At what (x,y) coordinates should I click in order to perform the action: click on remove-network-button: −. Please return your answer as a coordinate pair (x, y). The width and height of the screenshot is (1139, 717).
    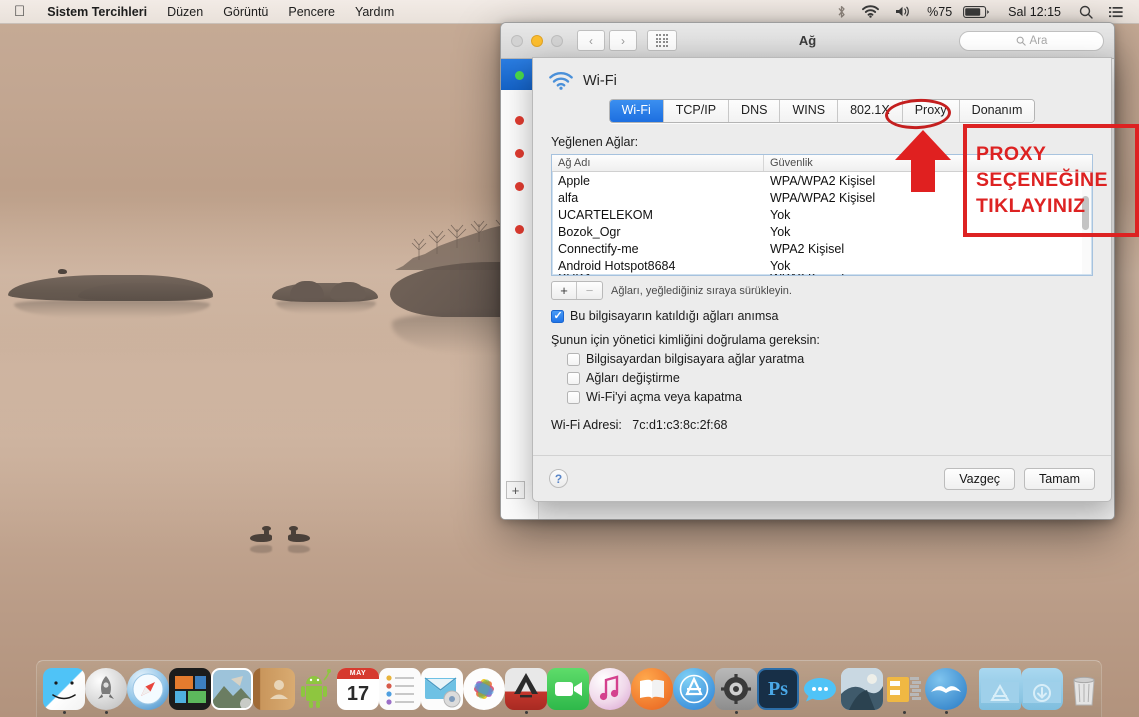
    Looking at the image, I should click on (589, 290).